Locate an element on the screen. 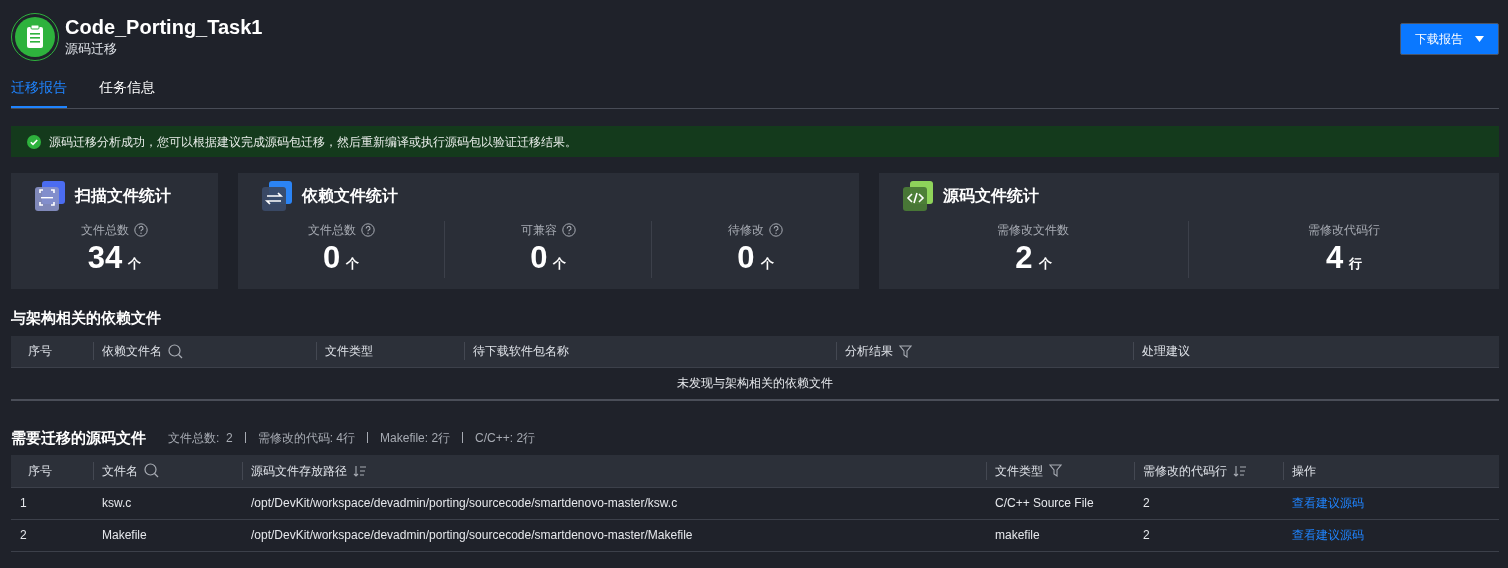 The image size is (1508, 568). check-circle-icon is located at coordinates (34, 141).